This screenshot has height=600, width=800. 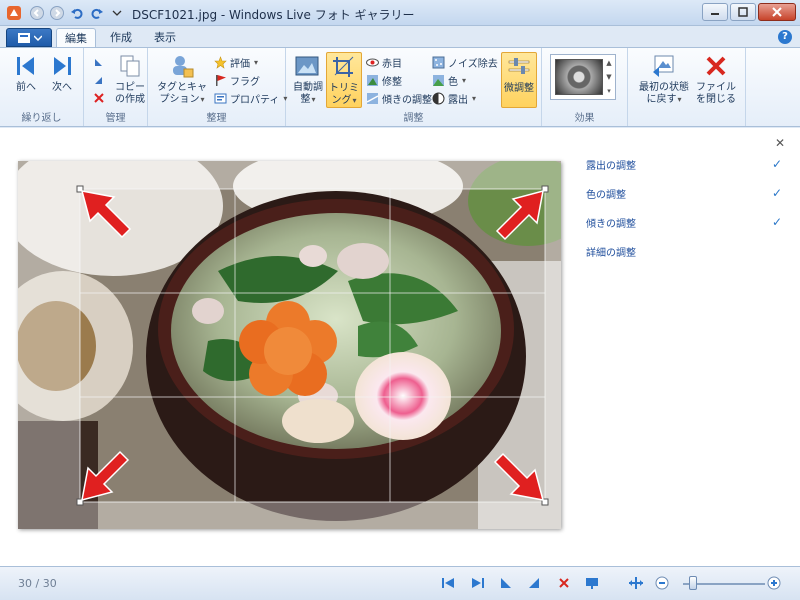 I want to click on group-file: 最初の状態に戻す ファイルを閉じる, so click(x=687, y=87).